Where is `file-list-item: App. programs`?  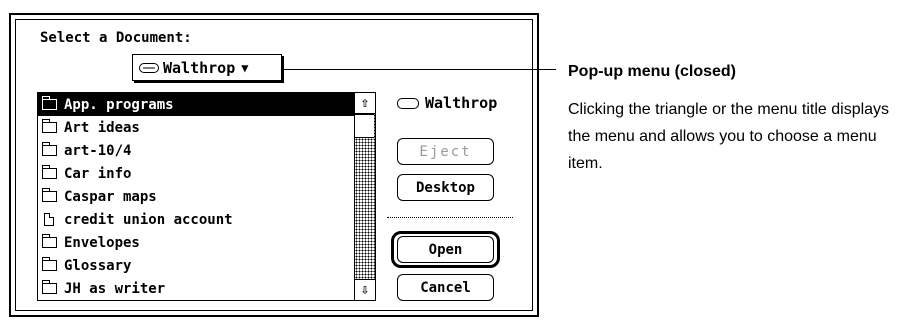 file-list-item: App. programs is located at coordinates (196, 104).